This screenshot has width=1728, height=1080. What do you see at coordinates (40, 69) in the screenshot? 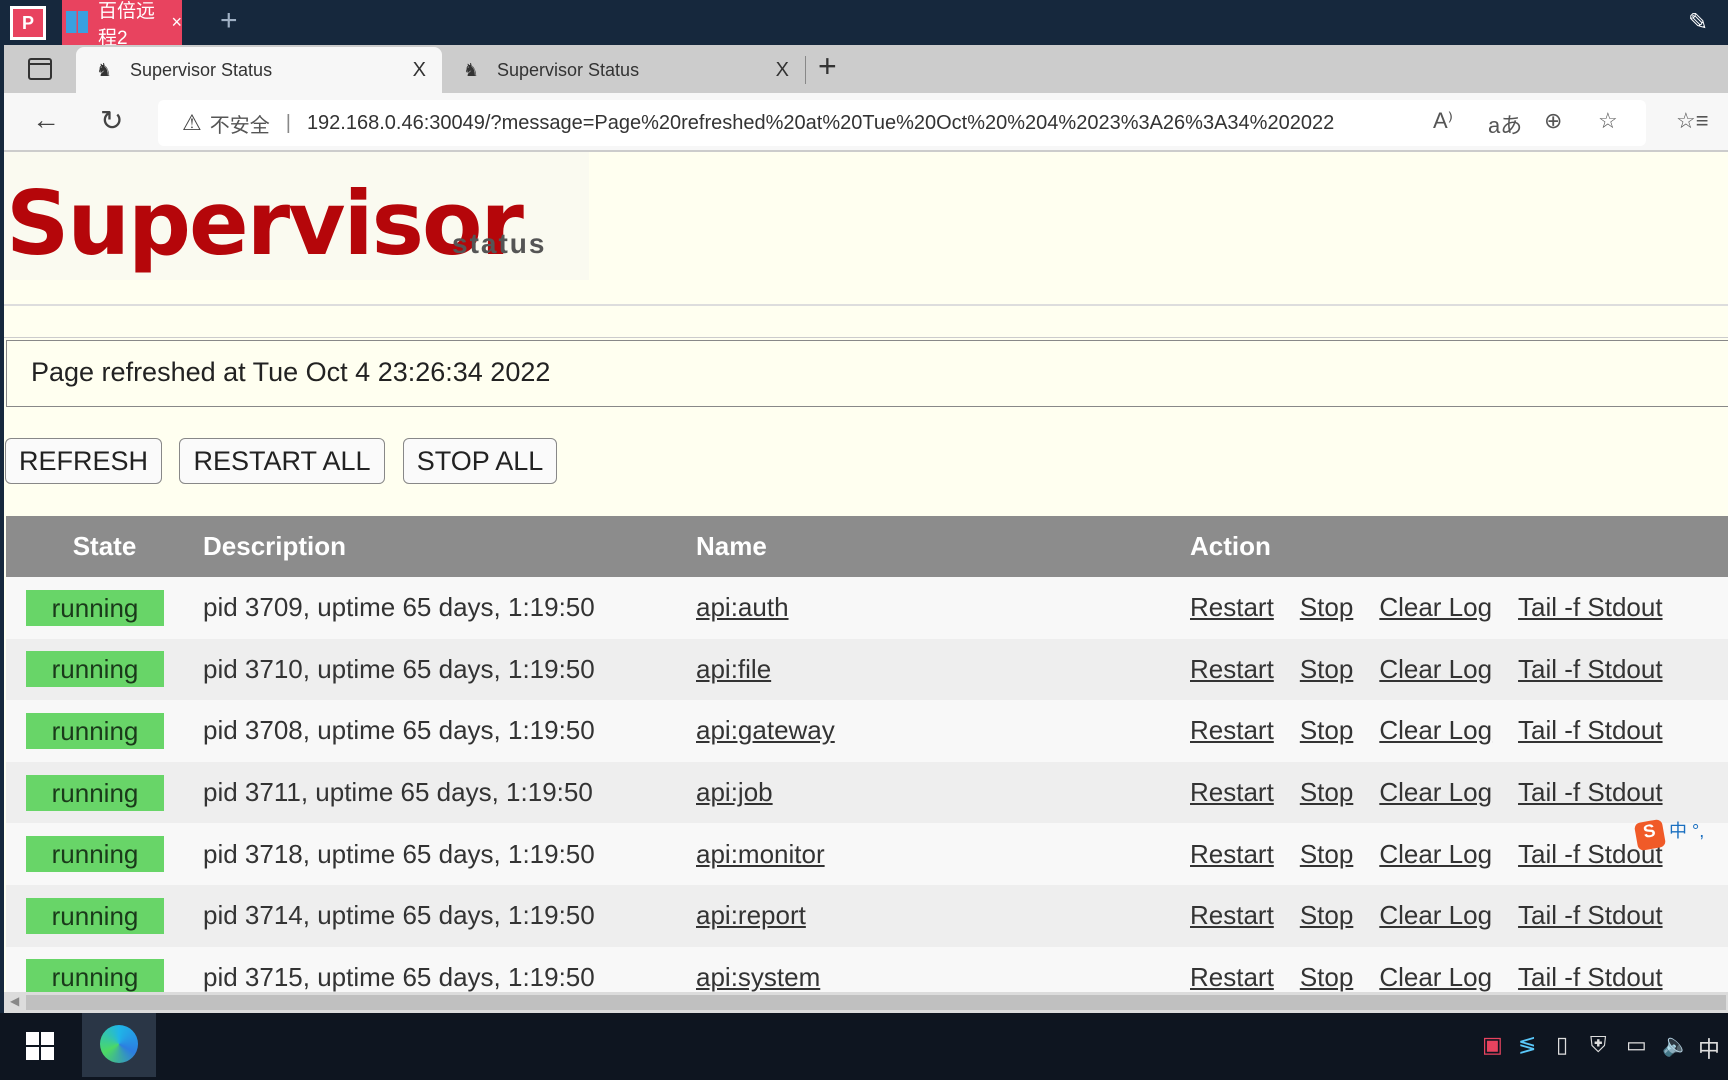
I see `tab-actions-icon` at bounding box center [40, 69].